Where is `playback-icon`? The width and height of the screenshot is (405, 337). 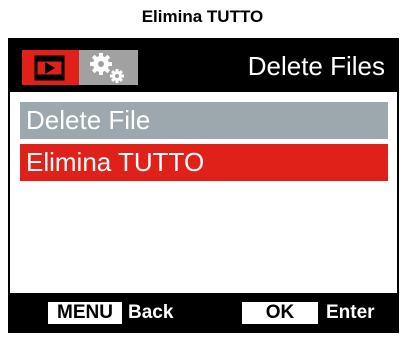 playback-icon is located at coordinates (49, 68).